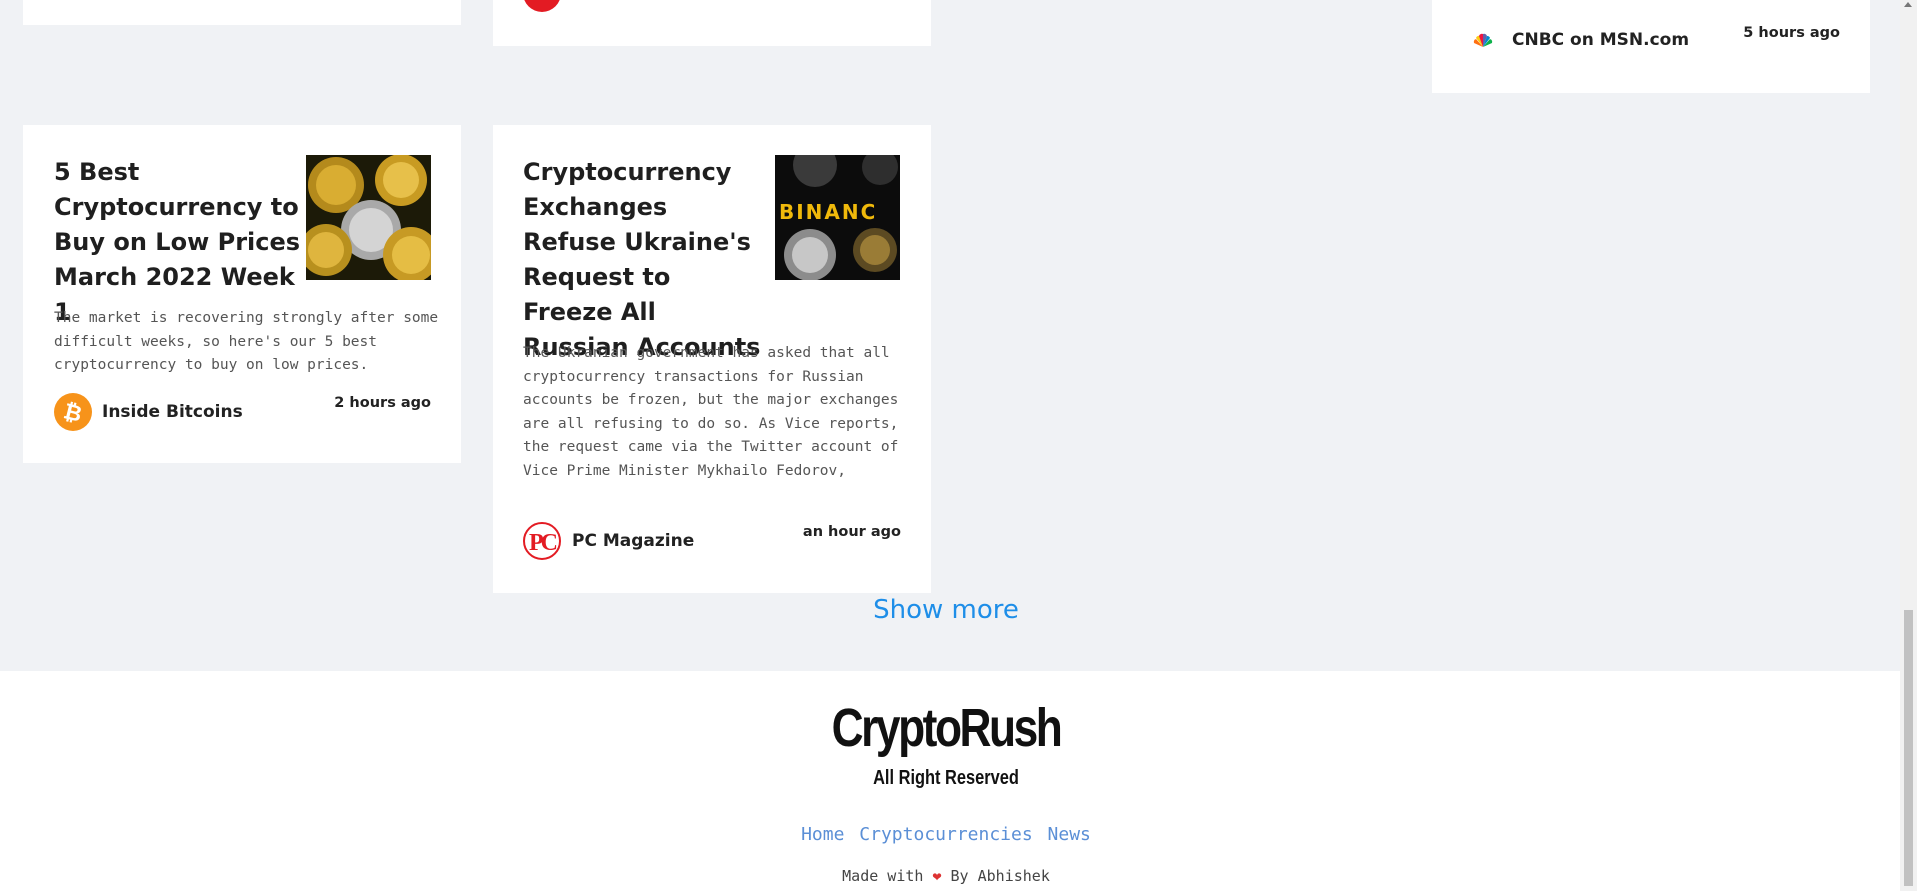 Image resolution: width=1917 pixels, height=891 pixels. Describe the element at coordinates (1483, 41) in the screenshot. I see `cnbc-peacock-icon` at that location.